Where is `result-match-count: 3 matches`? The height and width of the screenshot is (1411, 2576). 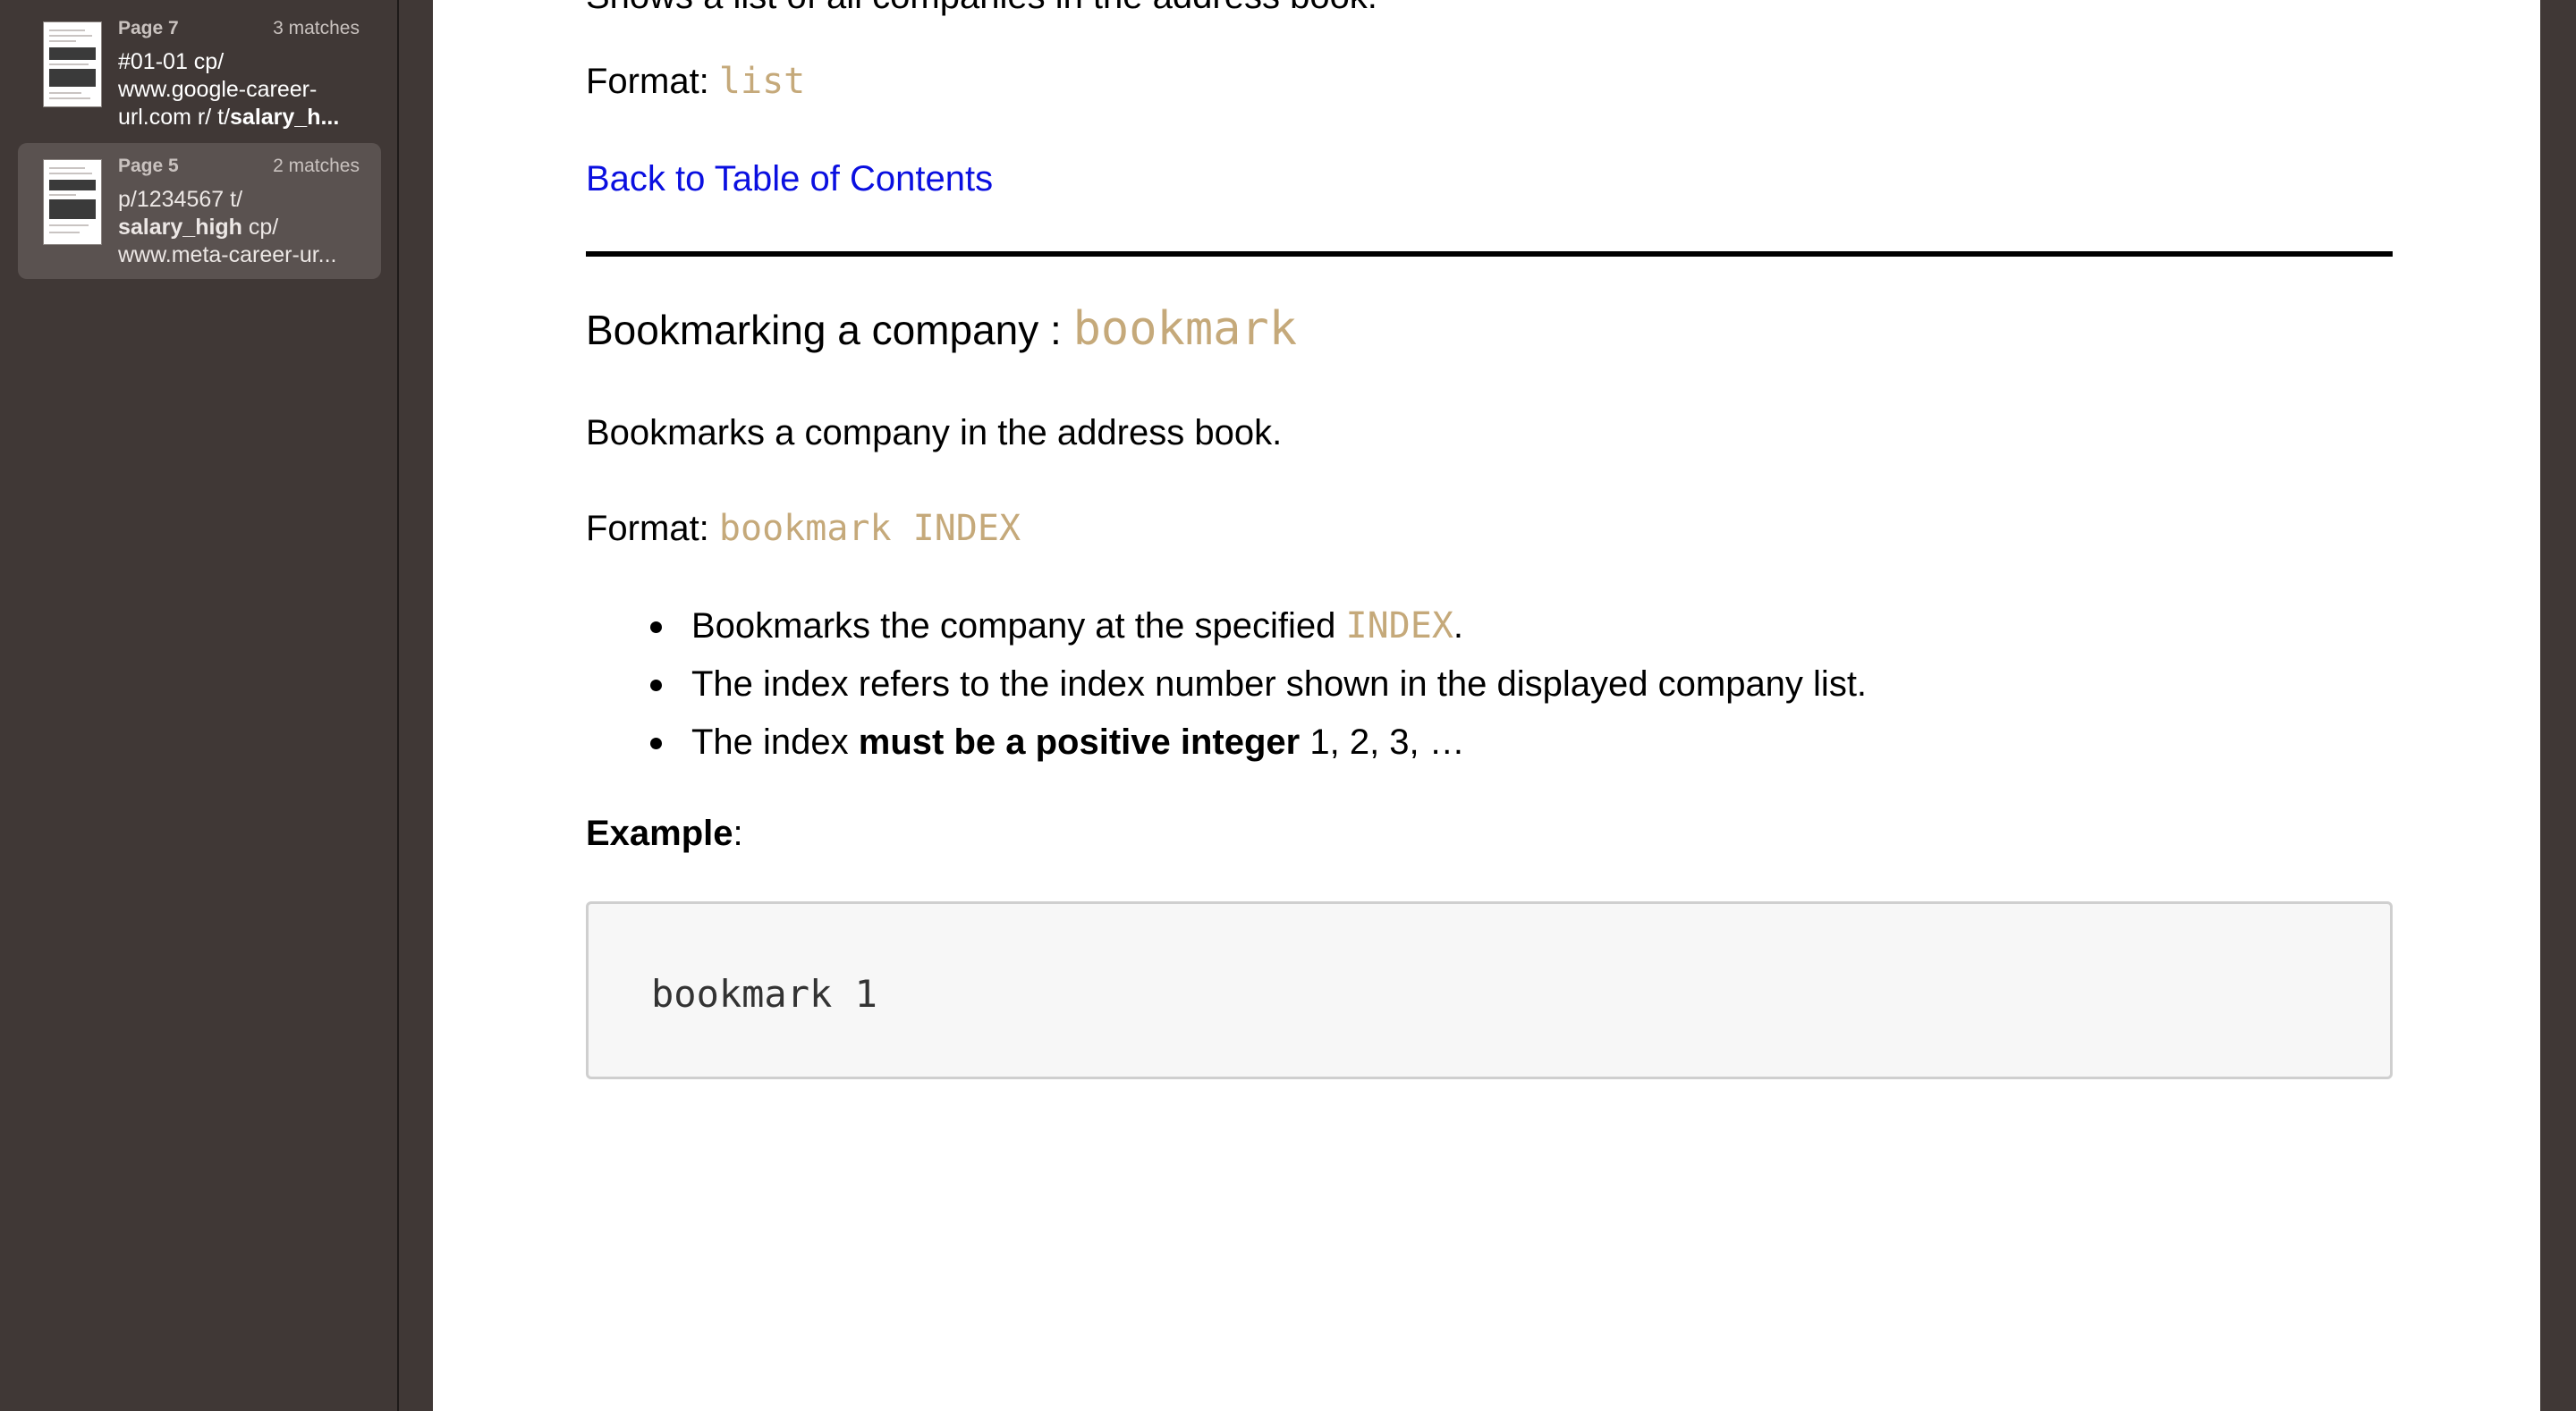 result-match-count: 3 matches is located at coordinates (316, 28).